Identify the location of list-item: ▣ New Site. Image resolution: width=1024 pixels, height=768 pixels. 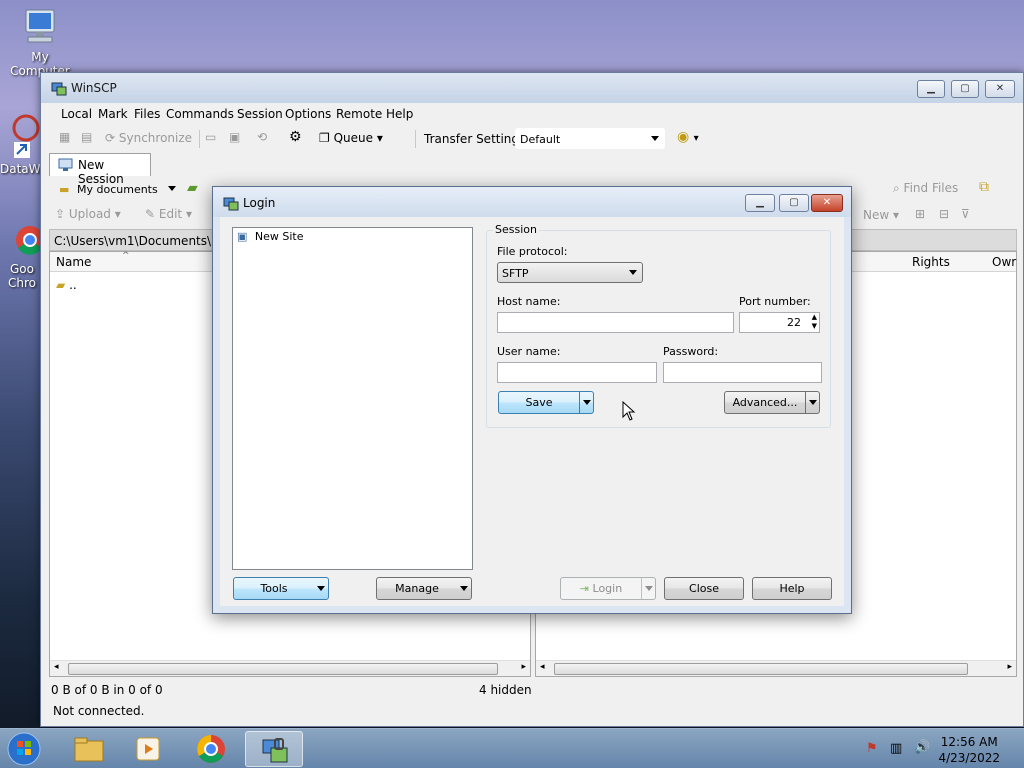
(270, 236).